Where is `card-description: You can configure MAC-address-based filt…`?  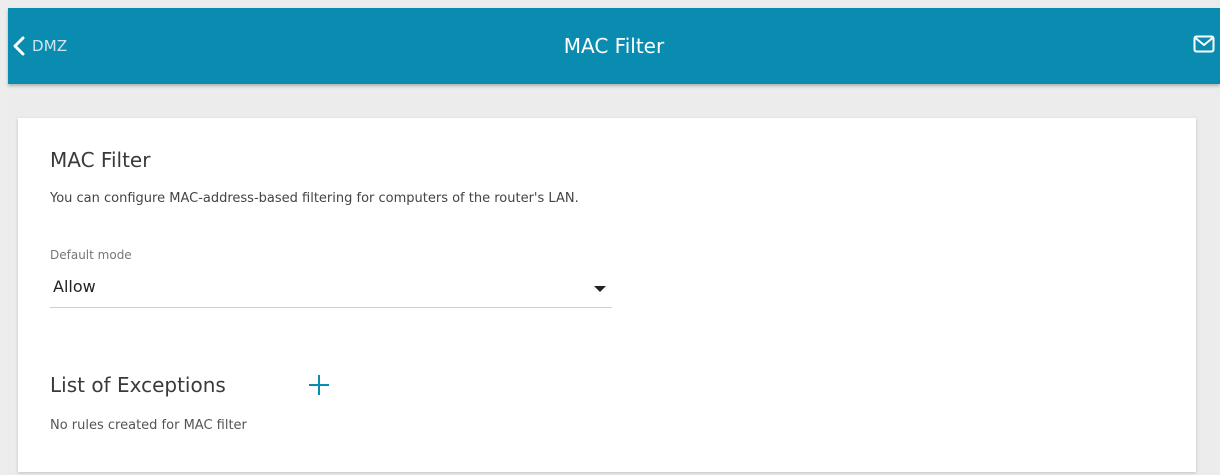
card-description: You can configure MAC-address-based filt… is located at coordinates (314, 198).